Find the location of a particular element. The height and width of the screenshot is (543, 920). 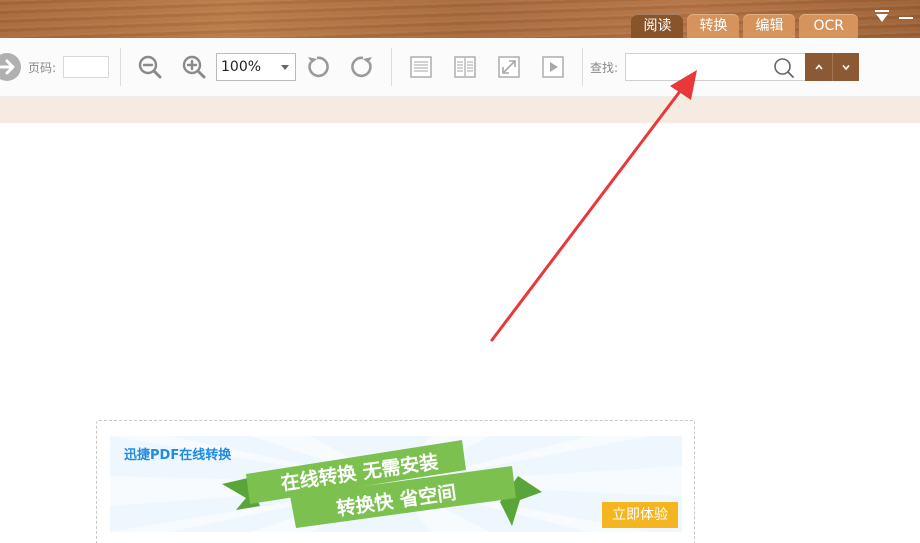

page-number-input is located at coordinates (86, 67).